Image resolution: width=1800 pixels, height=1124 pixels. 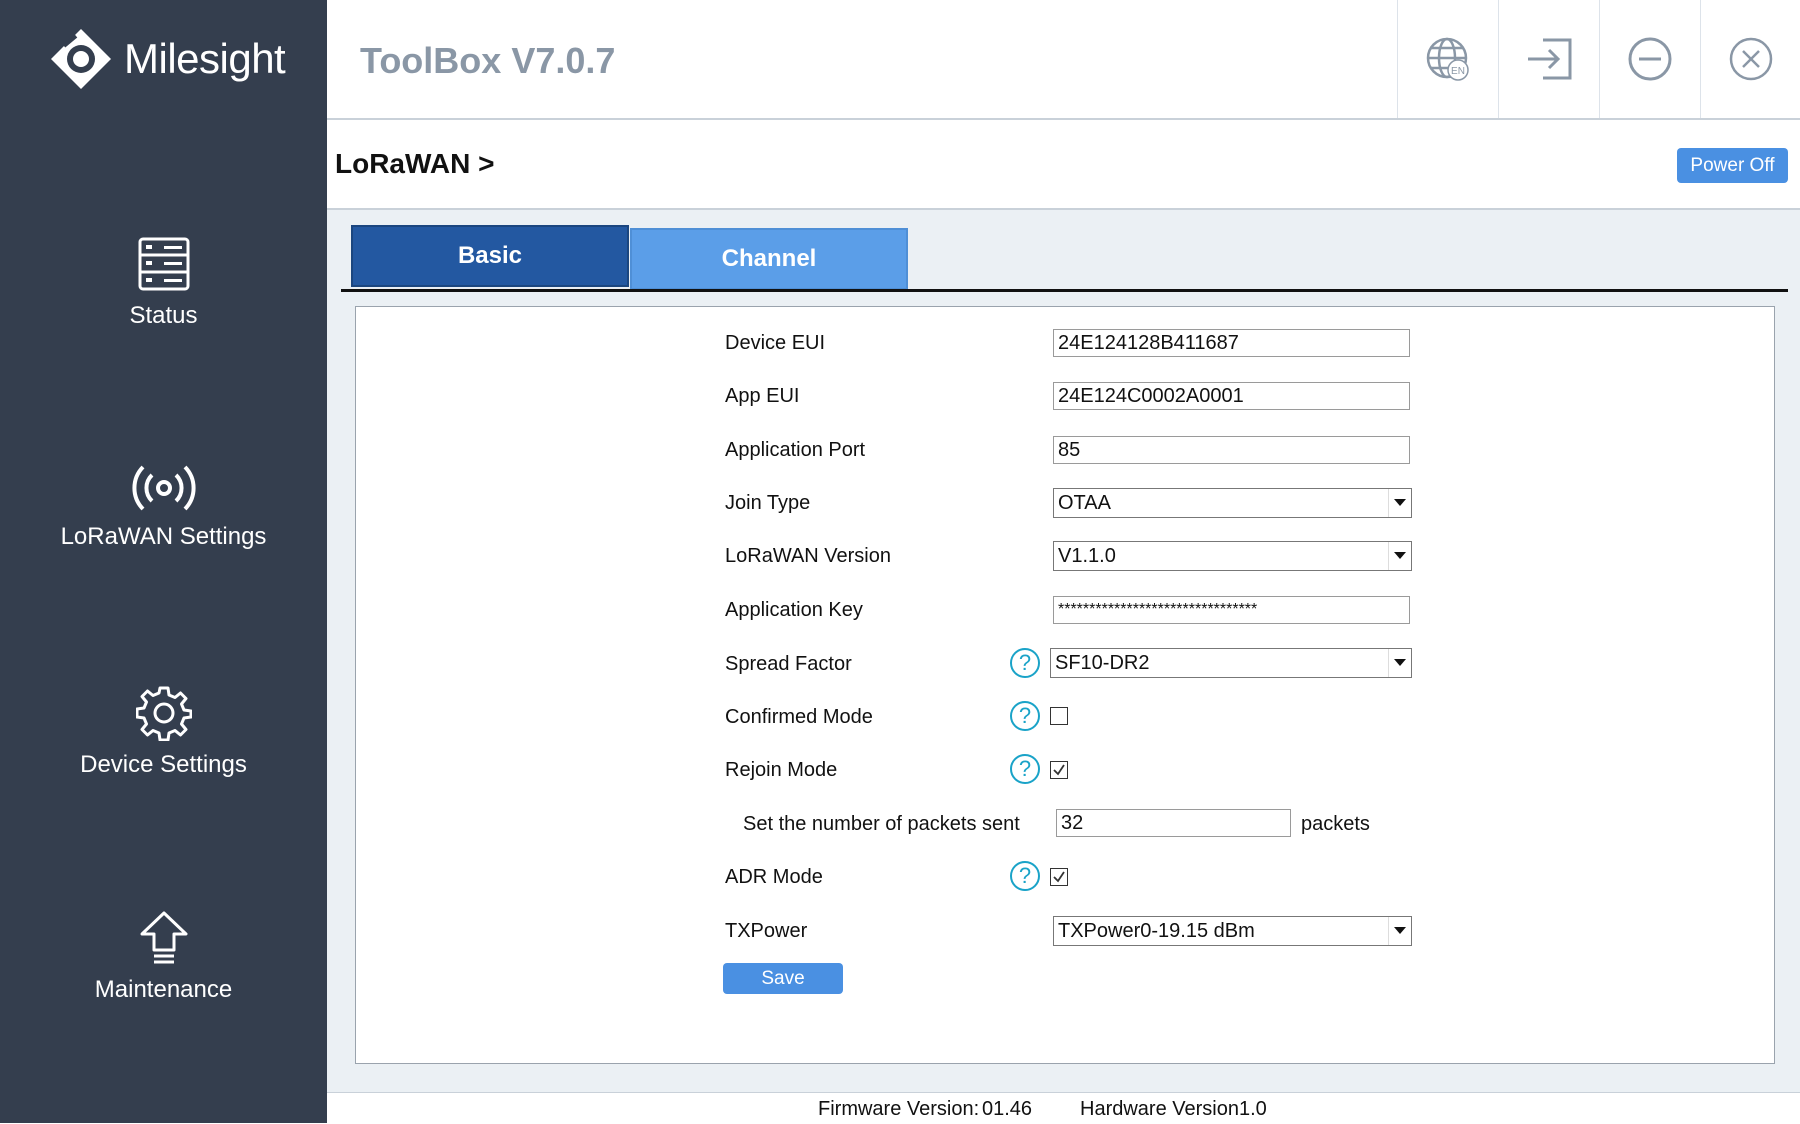 What do you see at coordinates (1253, 1109) in the screenshot?
I see `hardware-version-value: 1.0` at bounding box center [1253, 1109].